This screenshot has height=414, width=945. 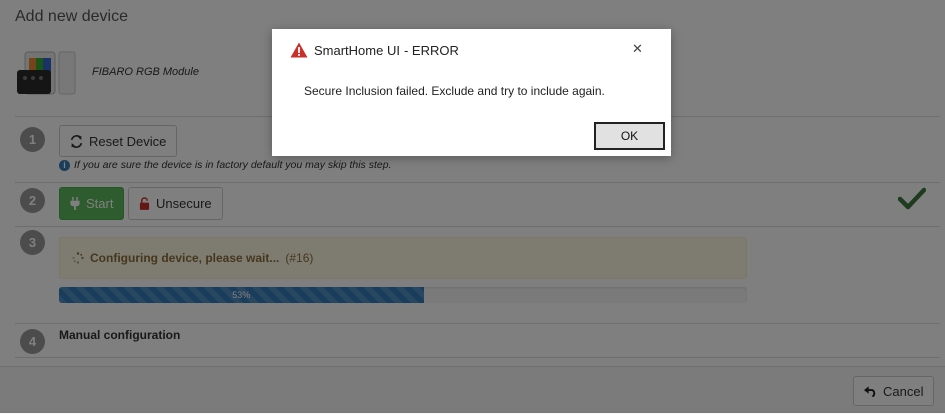 I want to click on close-icon: ✕, so click(x=637, y=49).